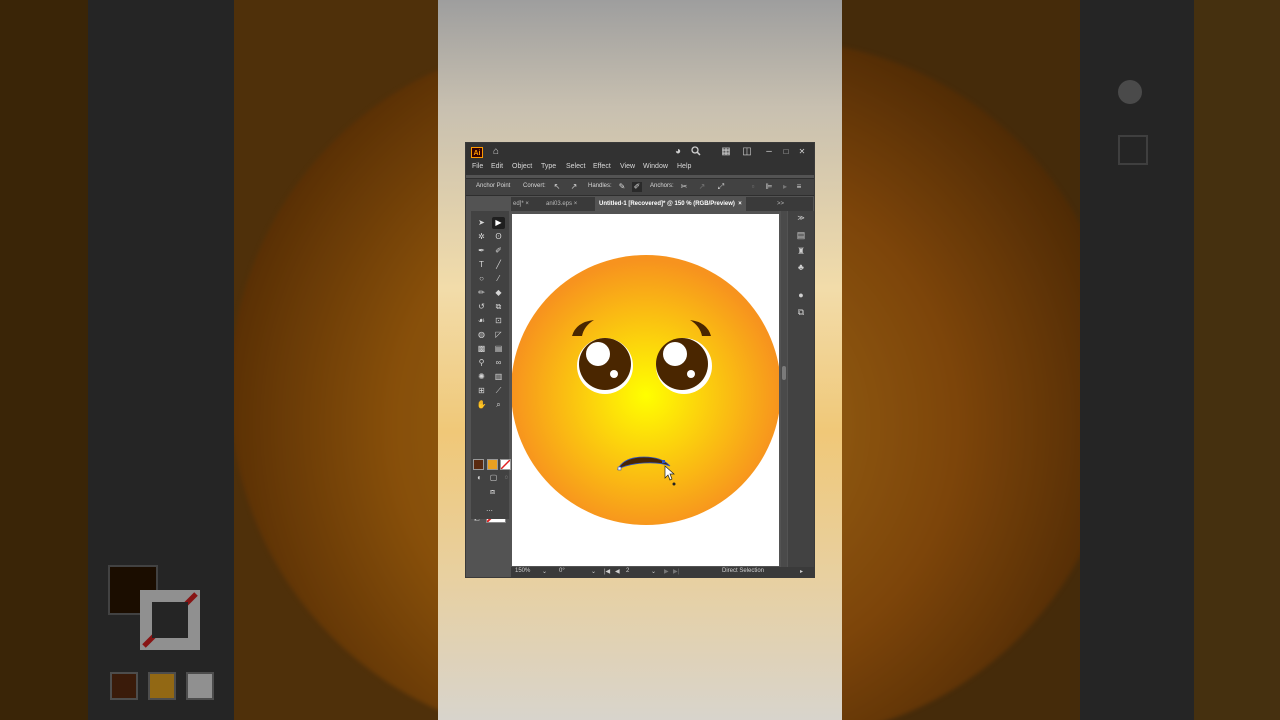  Describe the element at coordinates (653, 571) in the screenshot. I see `artboard-dropdown-icon: ⌄` at that location.